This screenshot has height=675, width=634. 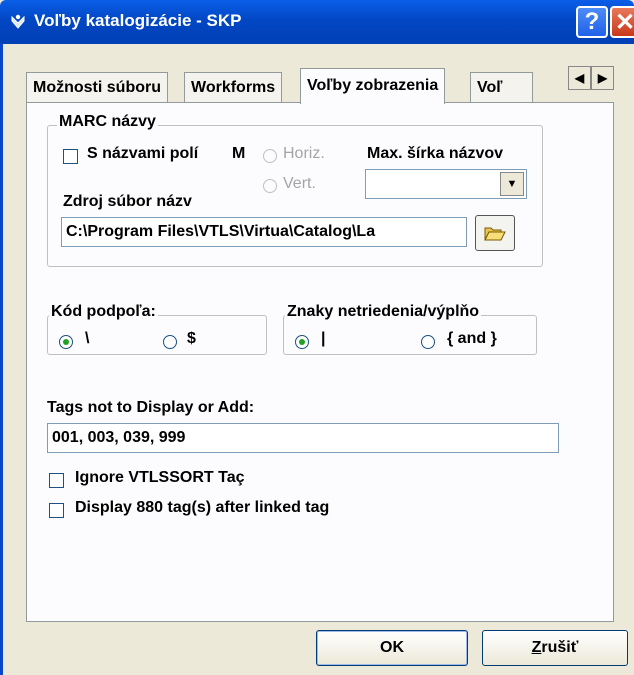 I want to click on browse-button, so click(x=495, y=233).